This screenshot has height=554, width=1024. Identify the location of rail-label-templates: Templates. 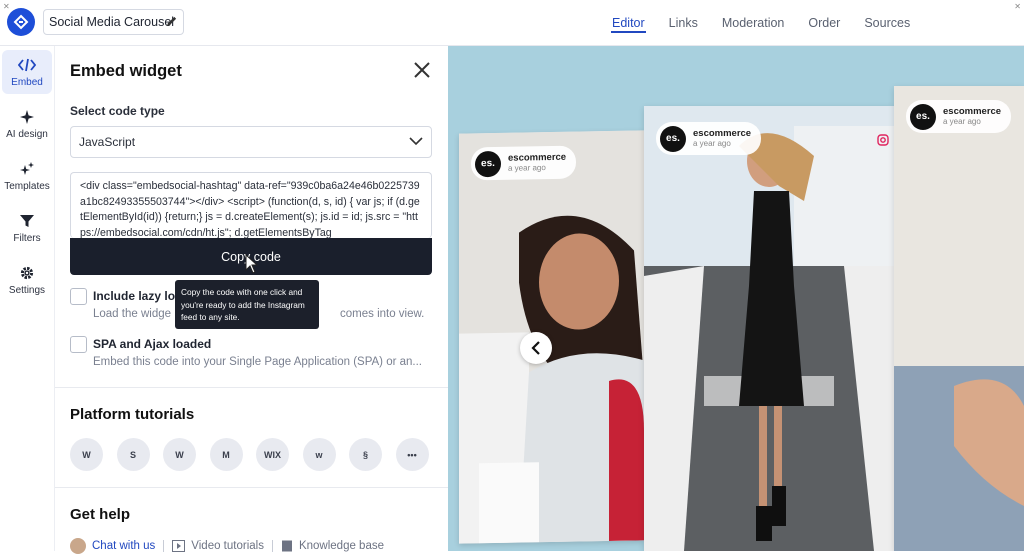
(27, 186).